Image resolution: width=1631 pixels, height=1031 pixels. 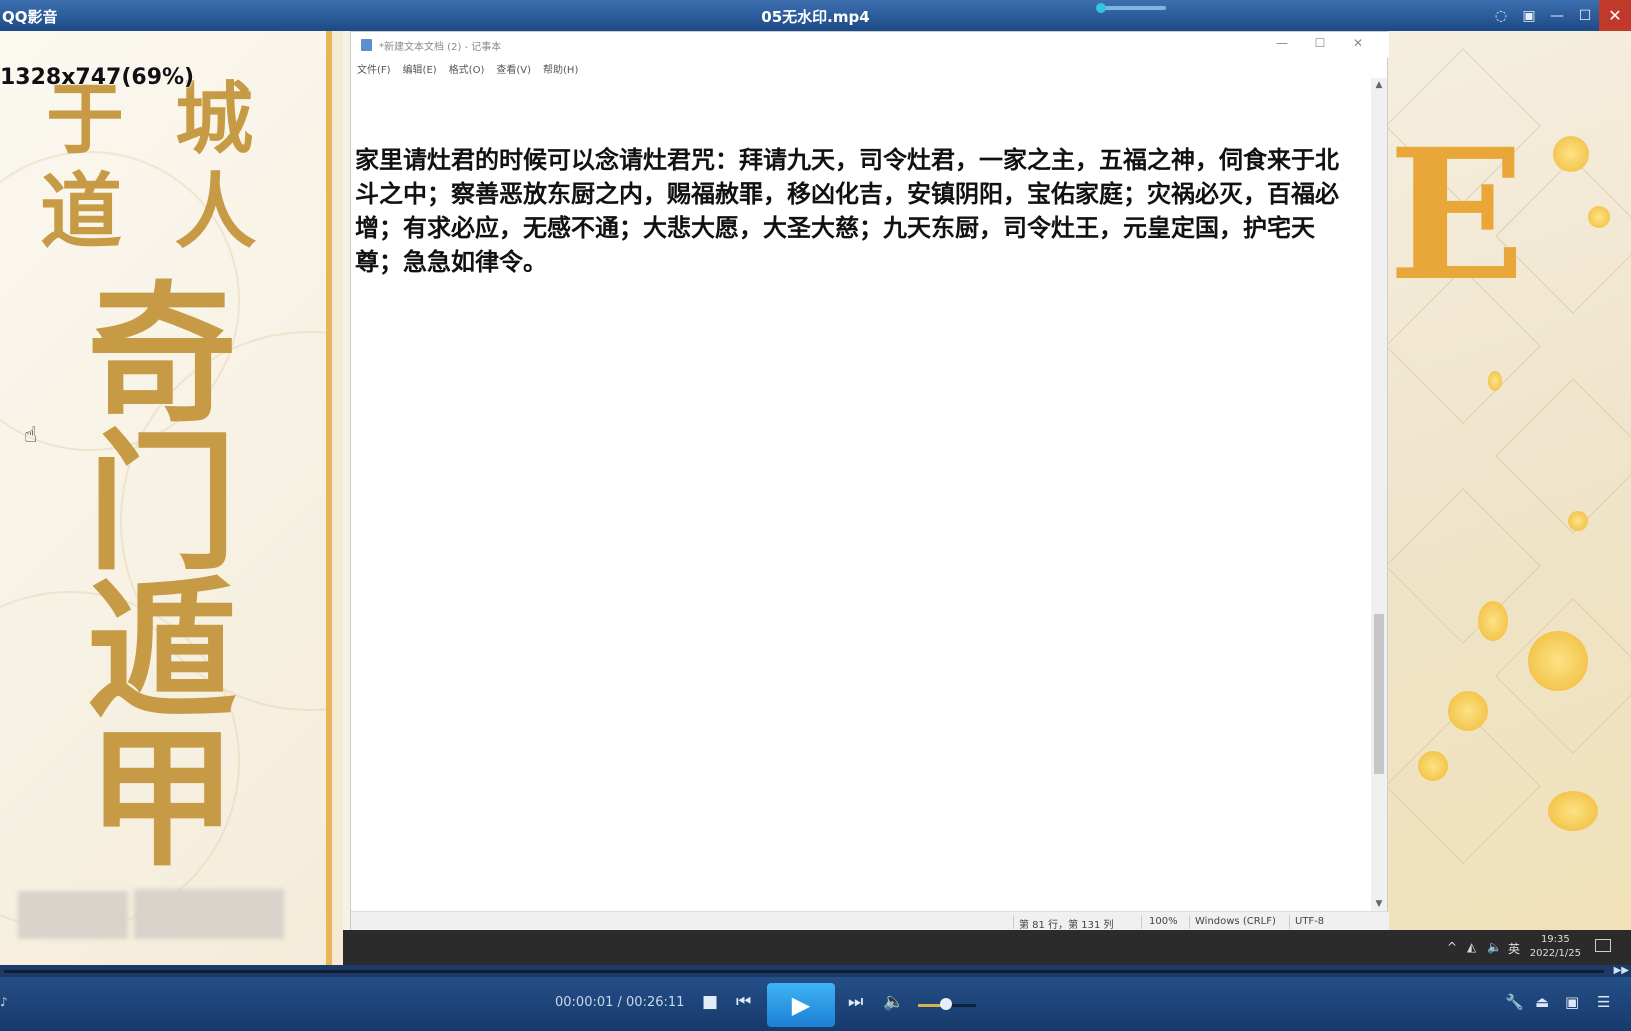 What do you see at coordinates (560, 69) in the screenshot?
I see `menu-help: 帮助(H)` at bounding box center [560, 69].